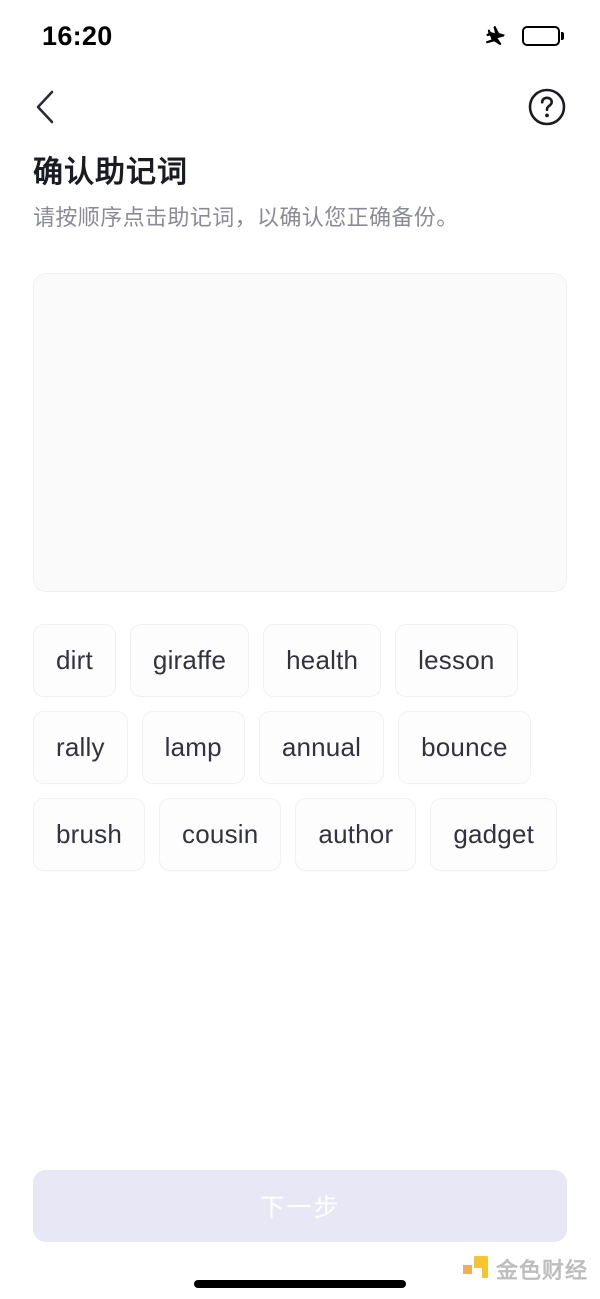 This screenshot has height=1299, width=600. Describe the element at coordinates (300, 193) in the screenshot. I see `header-block: 确认助记词 请按顺序点击助记词，以确认您正确备份。` at that location.